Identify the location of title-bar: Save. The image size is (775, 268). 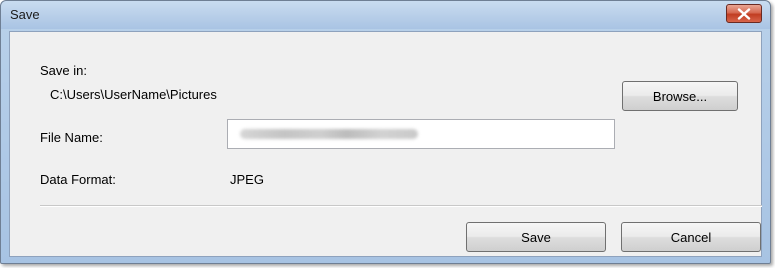
(385, 15).